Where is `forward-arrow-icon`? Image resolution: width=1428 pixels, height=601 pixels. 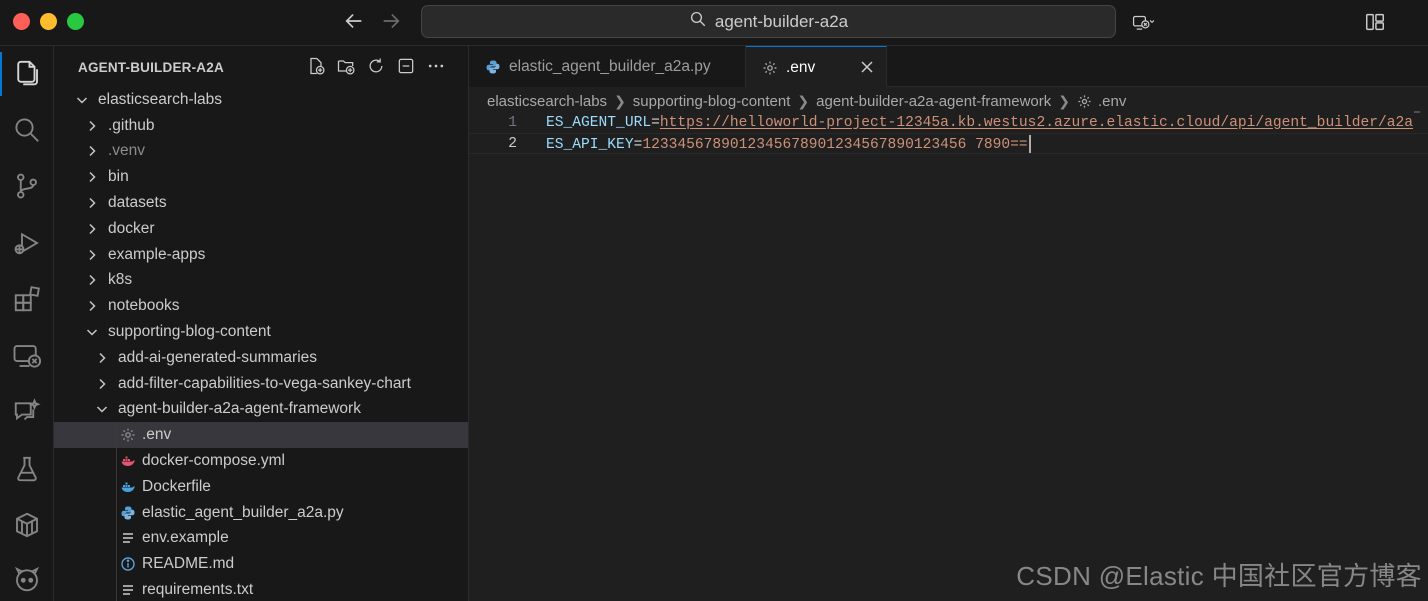 forward-arrow-icon is located at coordinates (391, 22).